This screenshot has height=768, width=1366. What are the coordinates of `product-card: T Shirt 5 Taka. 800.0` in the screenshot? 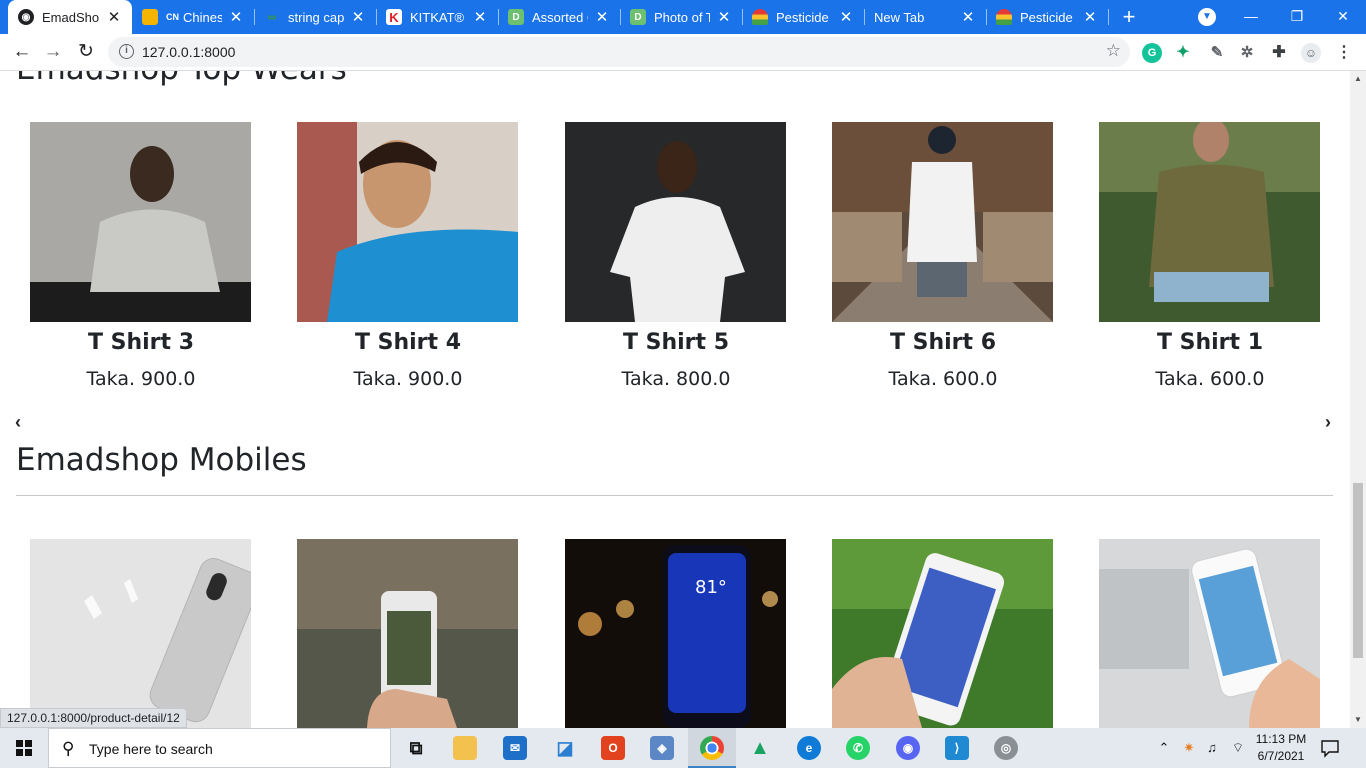 It's located at (676, 256).